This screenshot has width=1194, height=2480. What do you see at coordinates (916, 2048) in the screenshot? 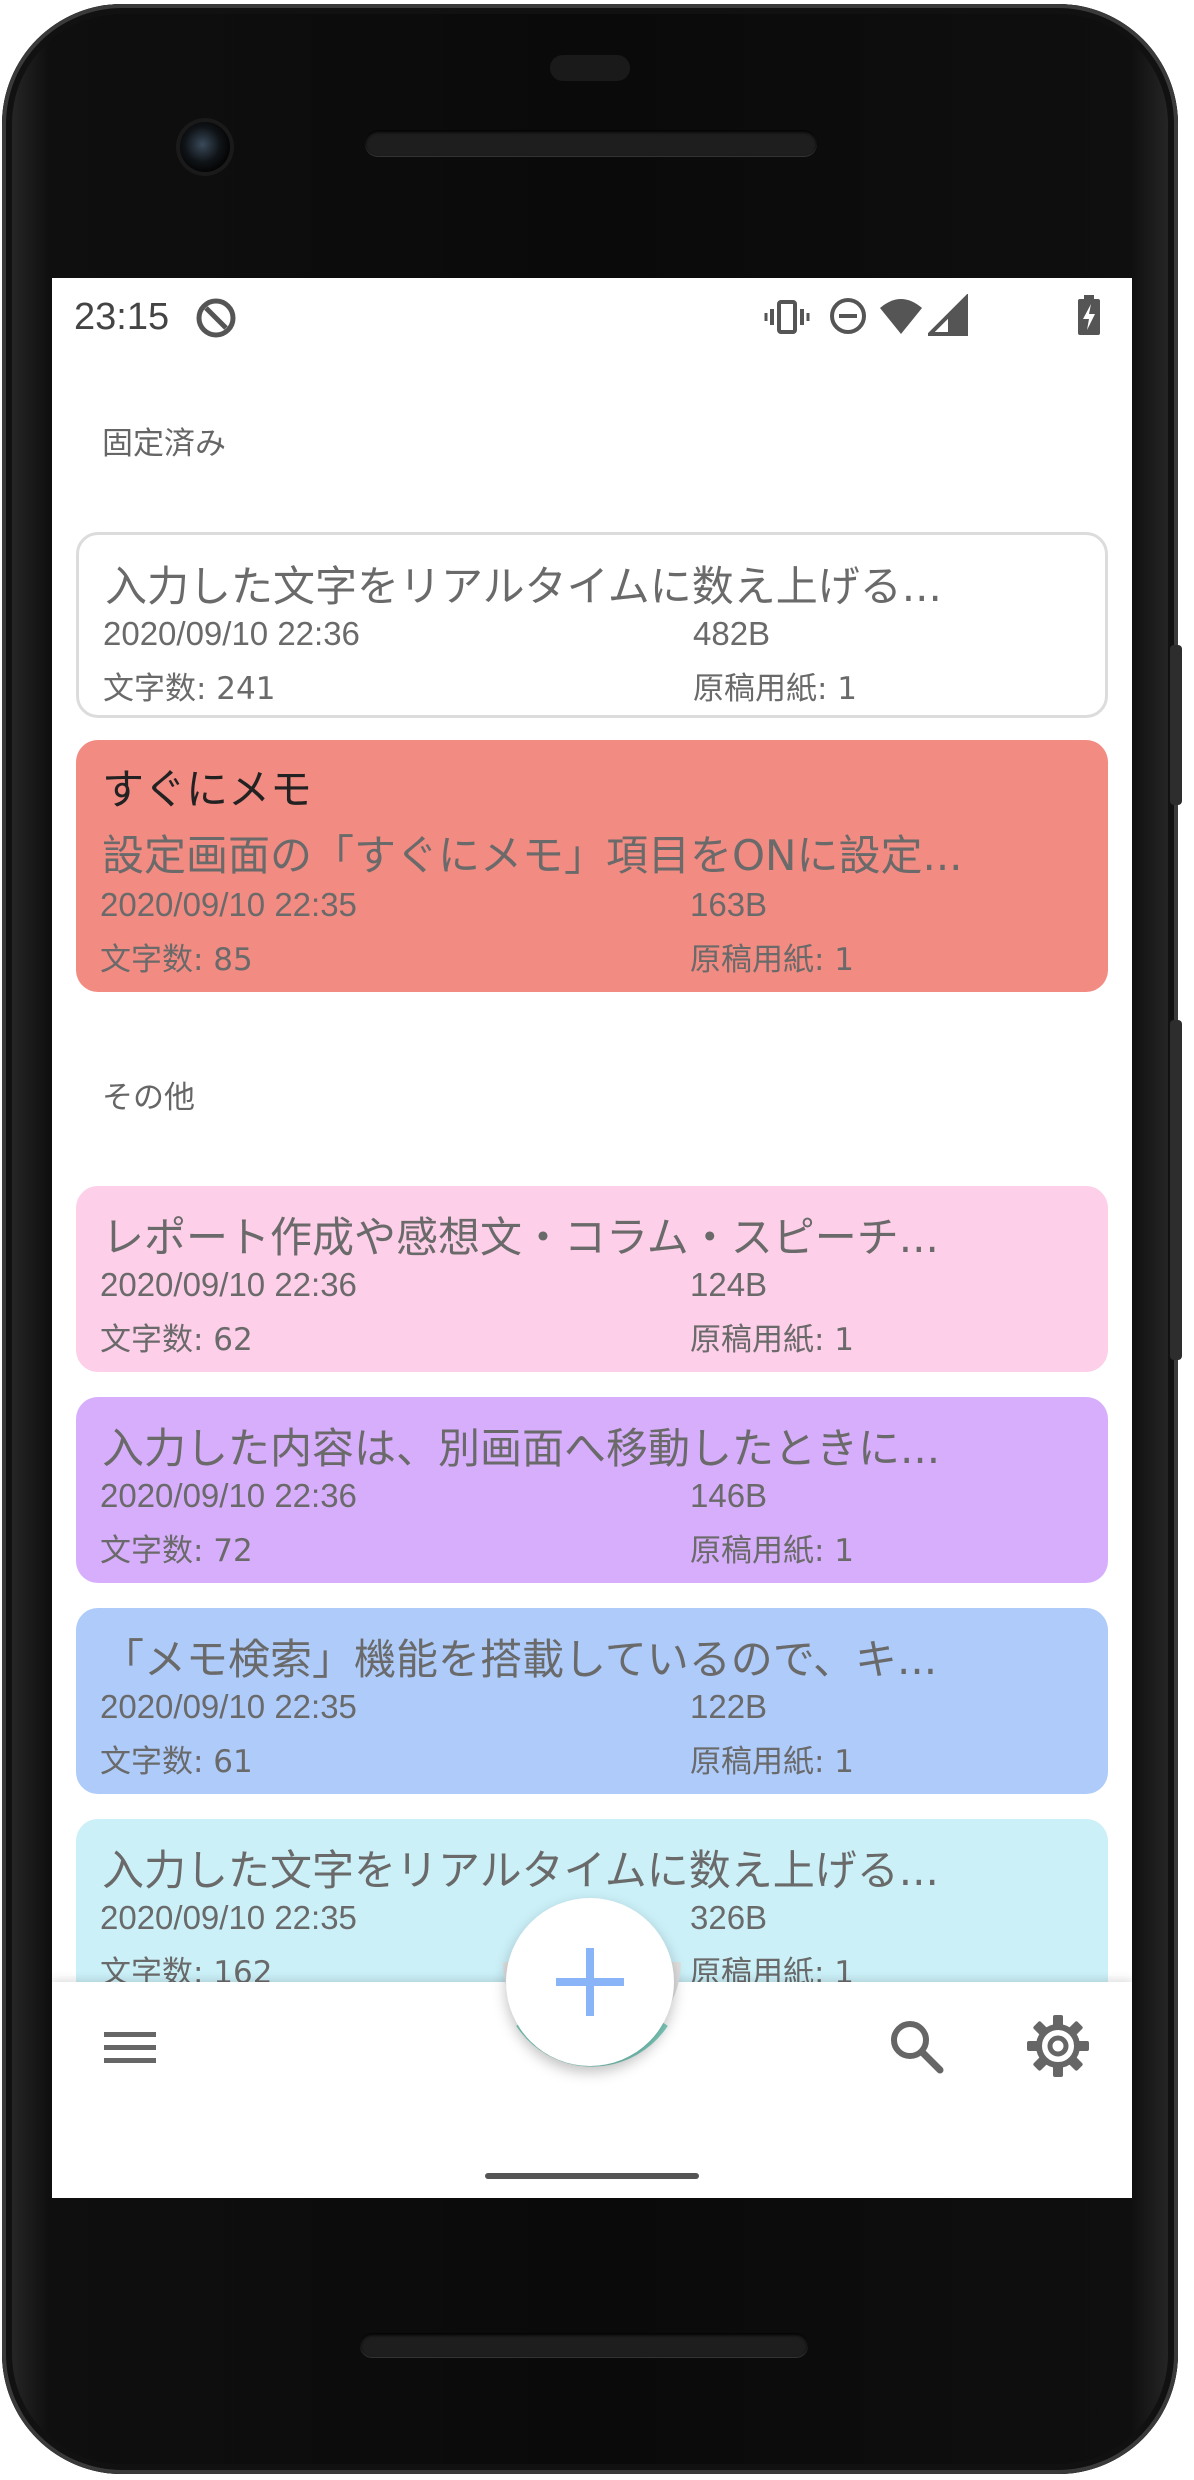
I see `search-icon` at bounding box center [916, 2048].